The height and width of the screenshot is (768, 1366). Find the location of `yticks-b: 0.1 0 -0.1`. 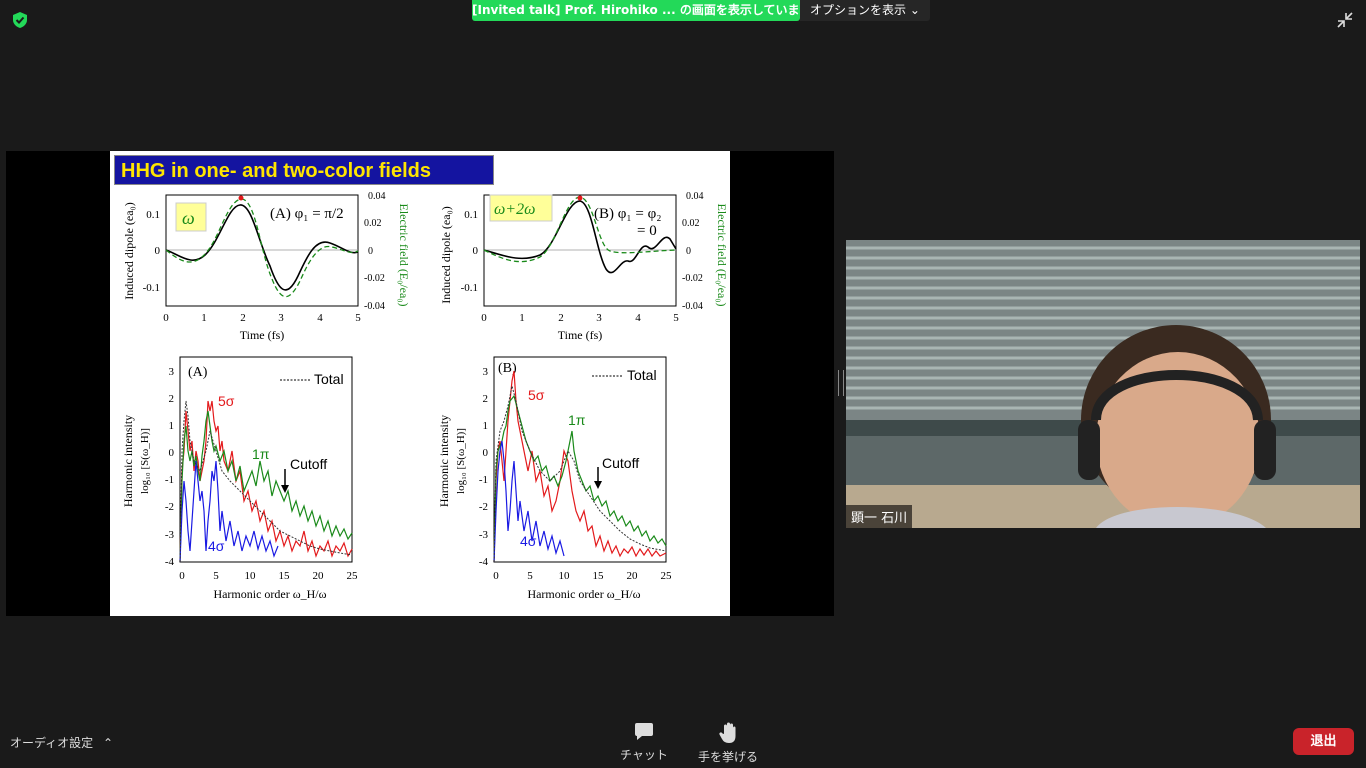

yticks-b: 0.1 0 -0.1 is located at coordinates (470, 251).